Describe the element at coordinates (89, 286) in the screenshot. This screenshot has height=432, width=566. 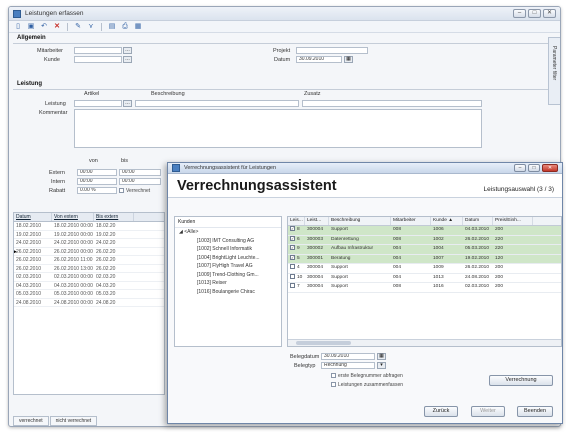
I see `table-row: 04.03.2010 04.03.2010 00:00 04.03.20` at that location.